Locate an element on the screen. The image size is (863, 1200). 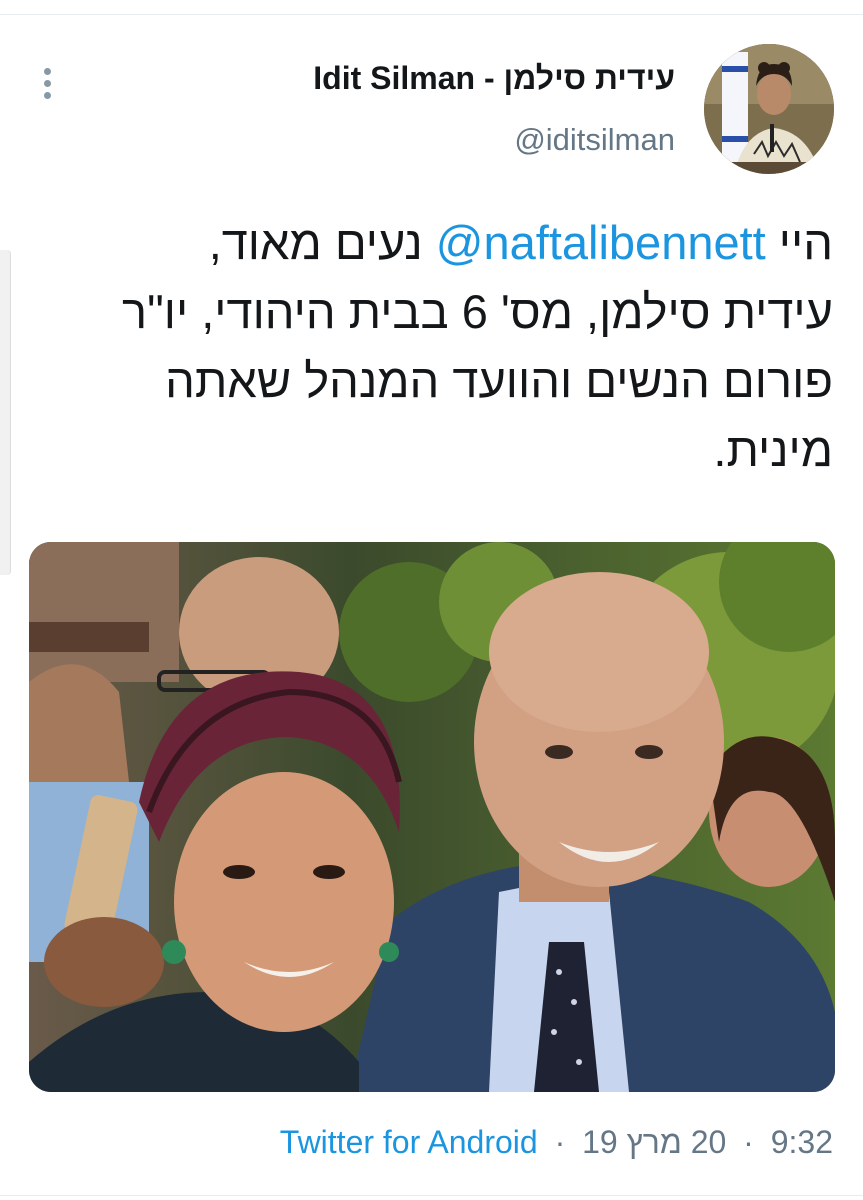
tweet-text-line: עידית סילמן, מס' 6 בבית היהודי, יו"ר is located at coordinates (477, 311).